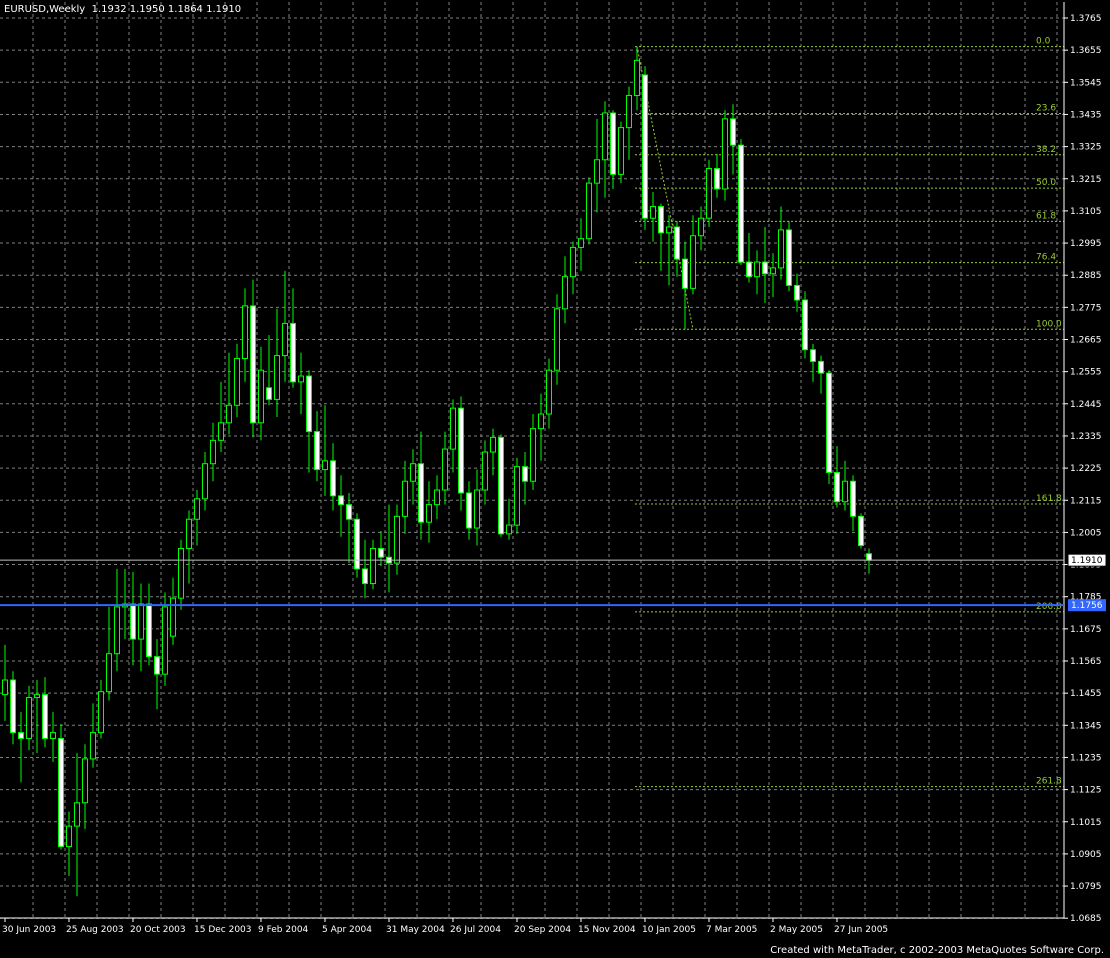 Image resolution: width=1110 pixels, height=958 pixels. What do you see at coordinates (1086, 662) in the screenshot?
I see `y-tick-label: 1.1565` at bounding box center [1086, 662].